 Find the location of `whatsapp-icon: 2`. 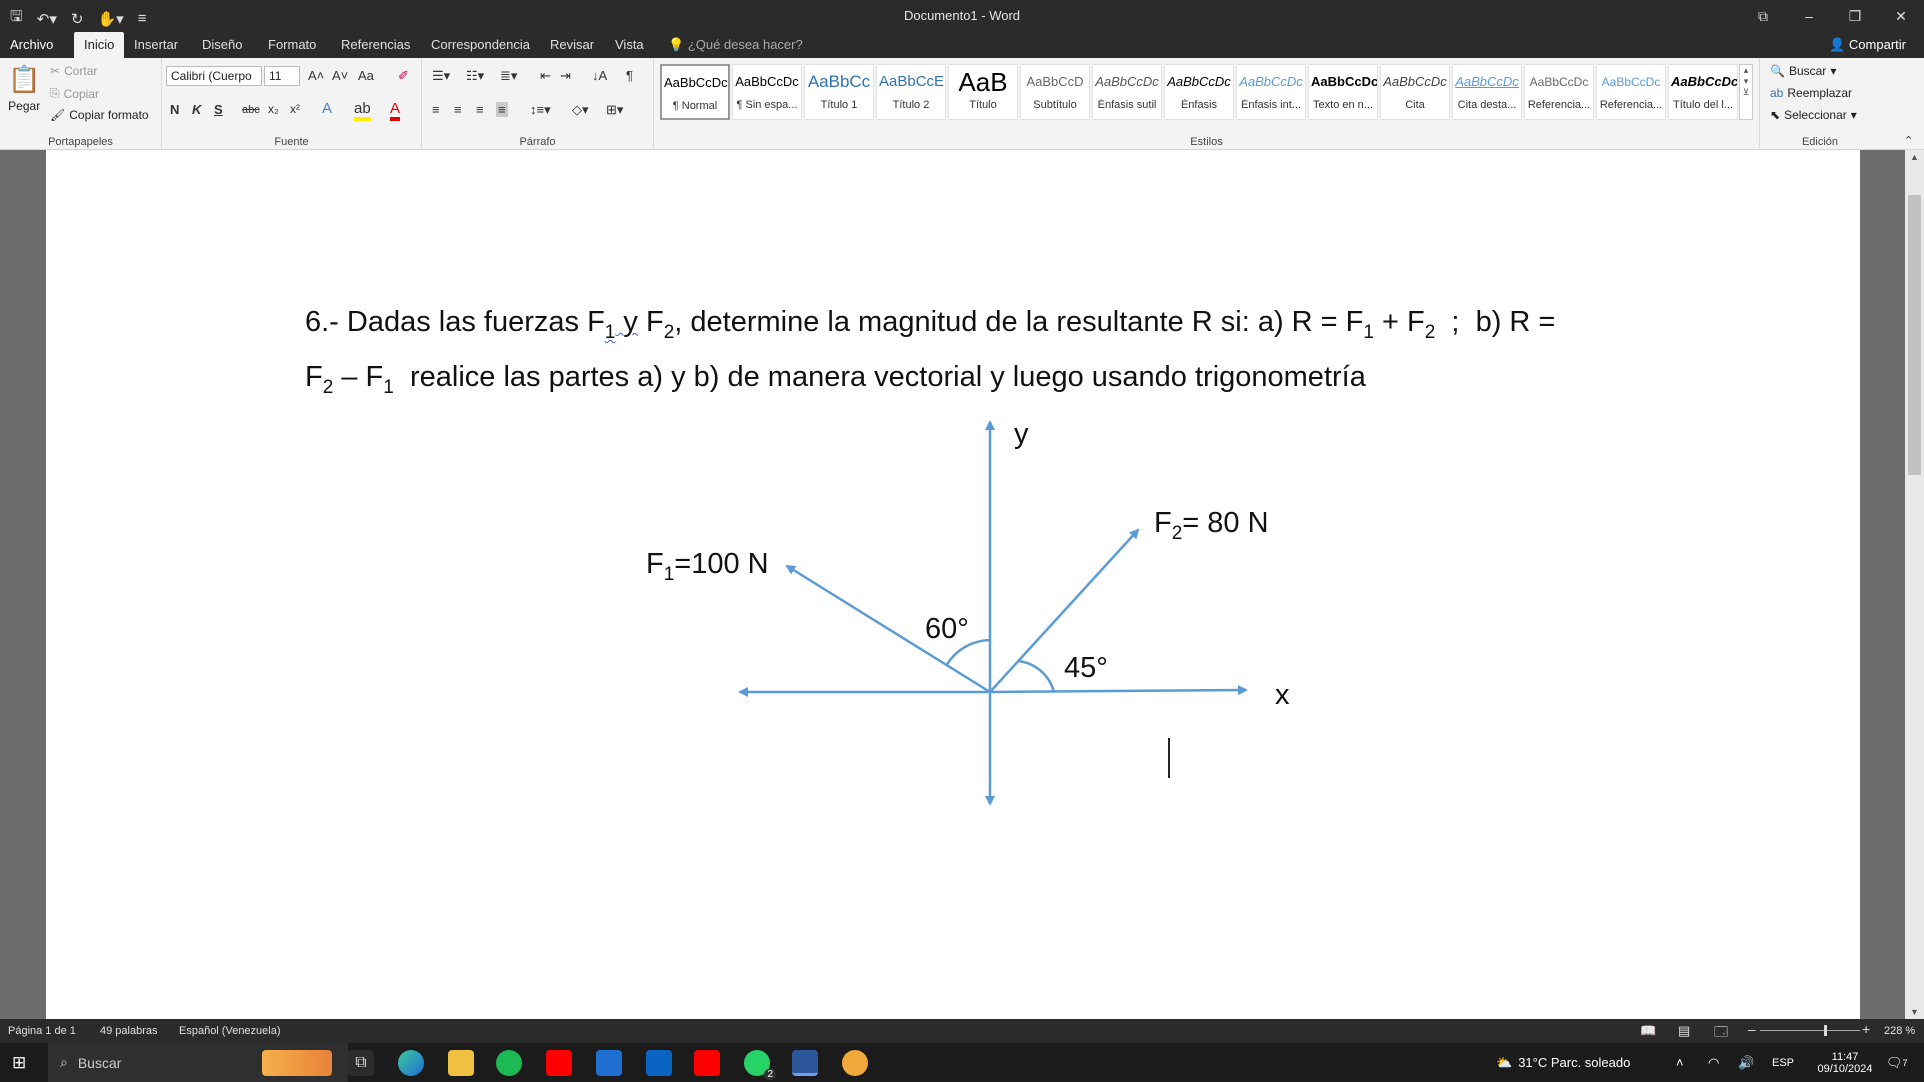

whatsapp-icon: 2 is located at coordinates (760, 1065).